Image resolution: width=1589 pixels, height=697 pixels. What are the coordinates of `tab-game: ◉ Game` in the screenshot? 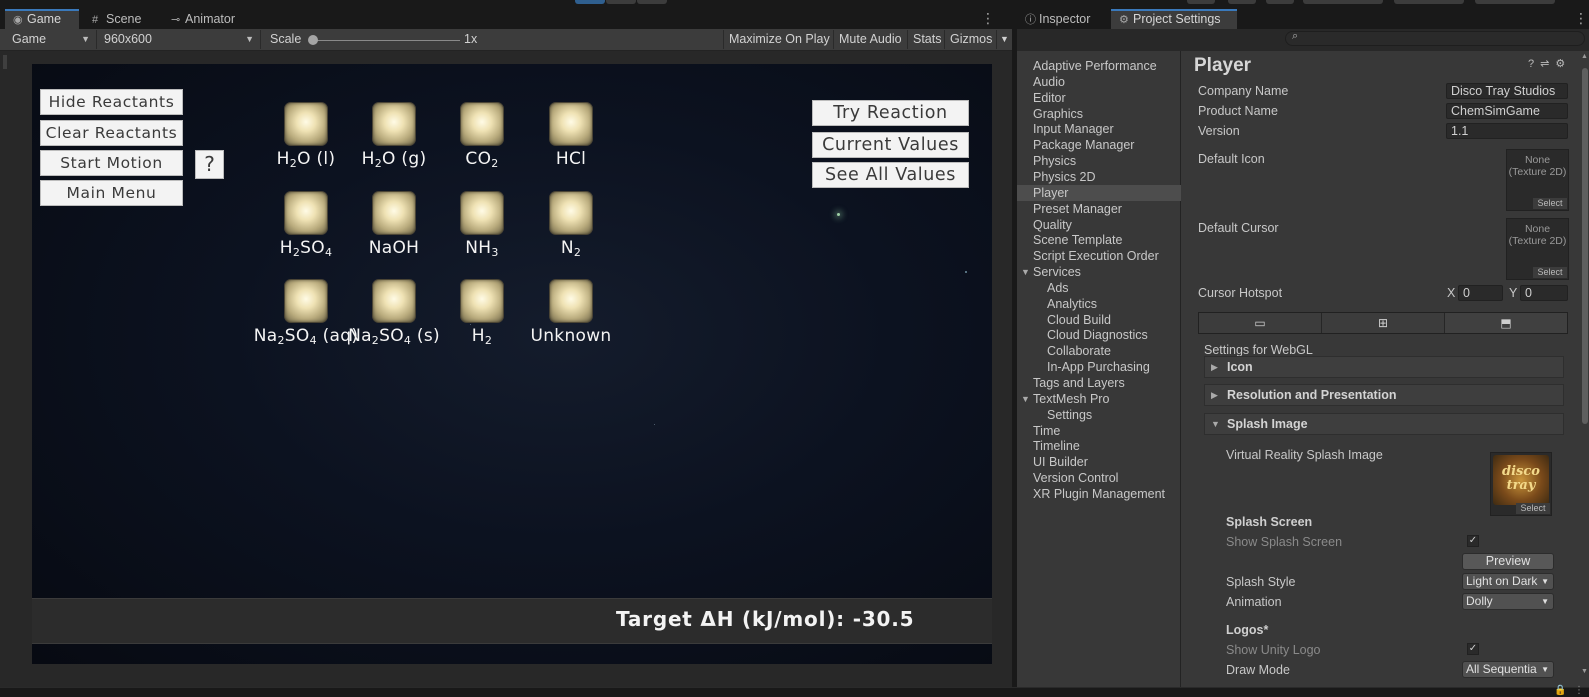 It's located at (42, 19).